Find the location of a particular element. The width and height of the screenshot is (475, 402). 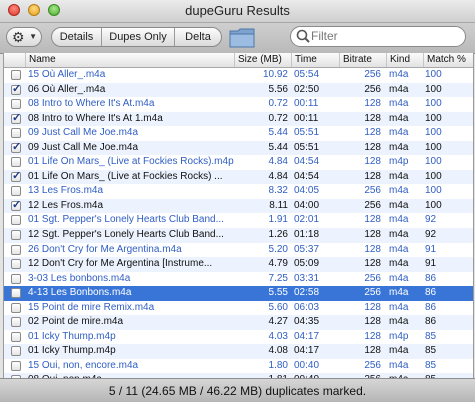

details-button: Details is located at coordinates (77, 37).